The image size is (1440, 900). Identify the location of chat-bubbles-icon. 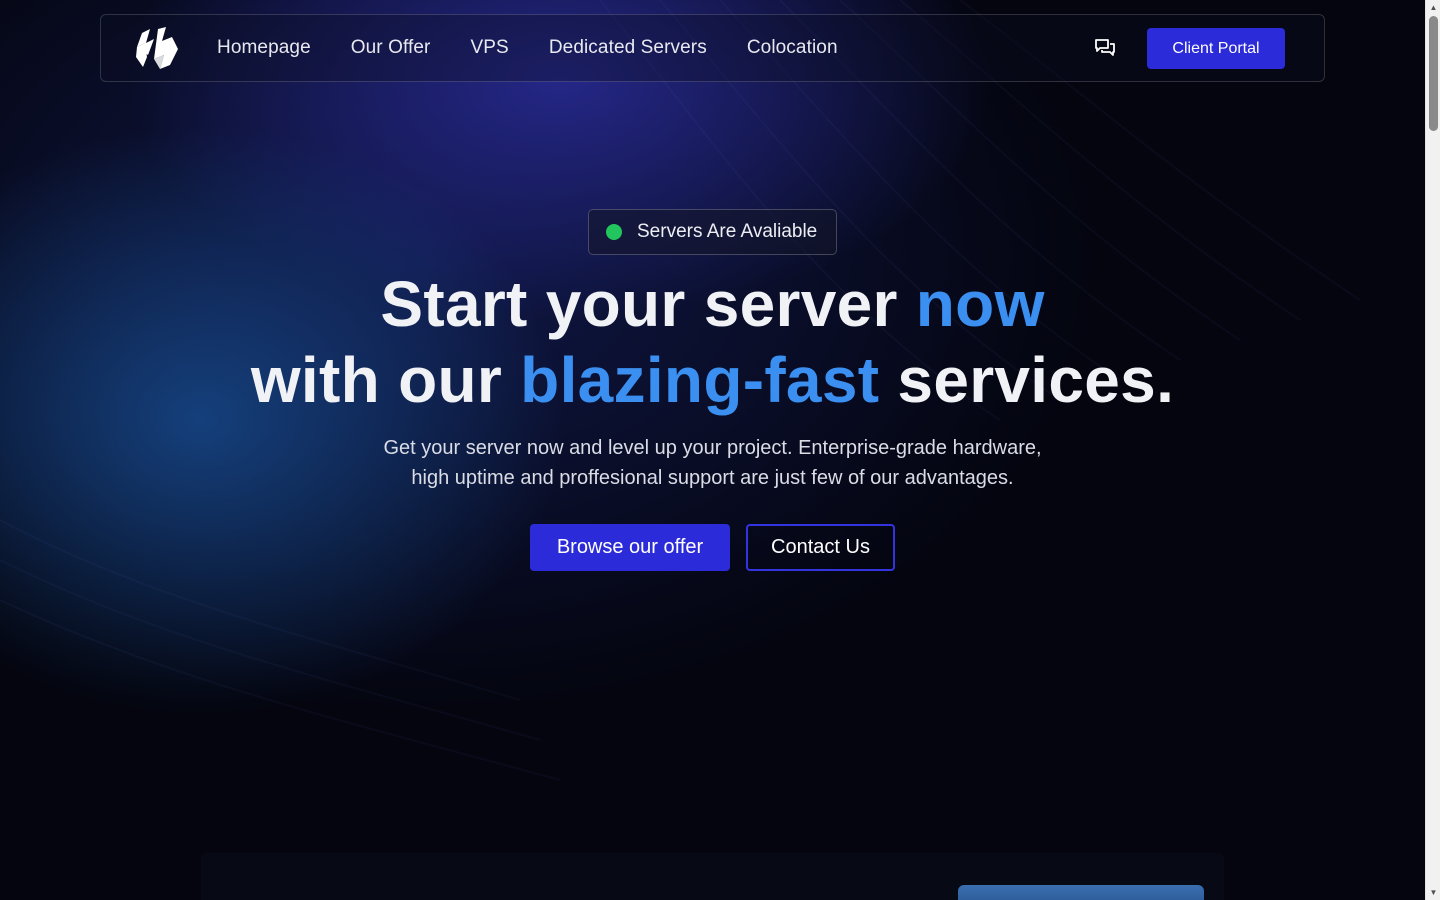
(1105, 48).